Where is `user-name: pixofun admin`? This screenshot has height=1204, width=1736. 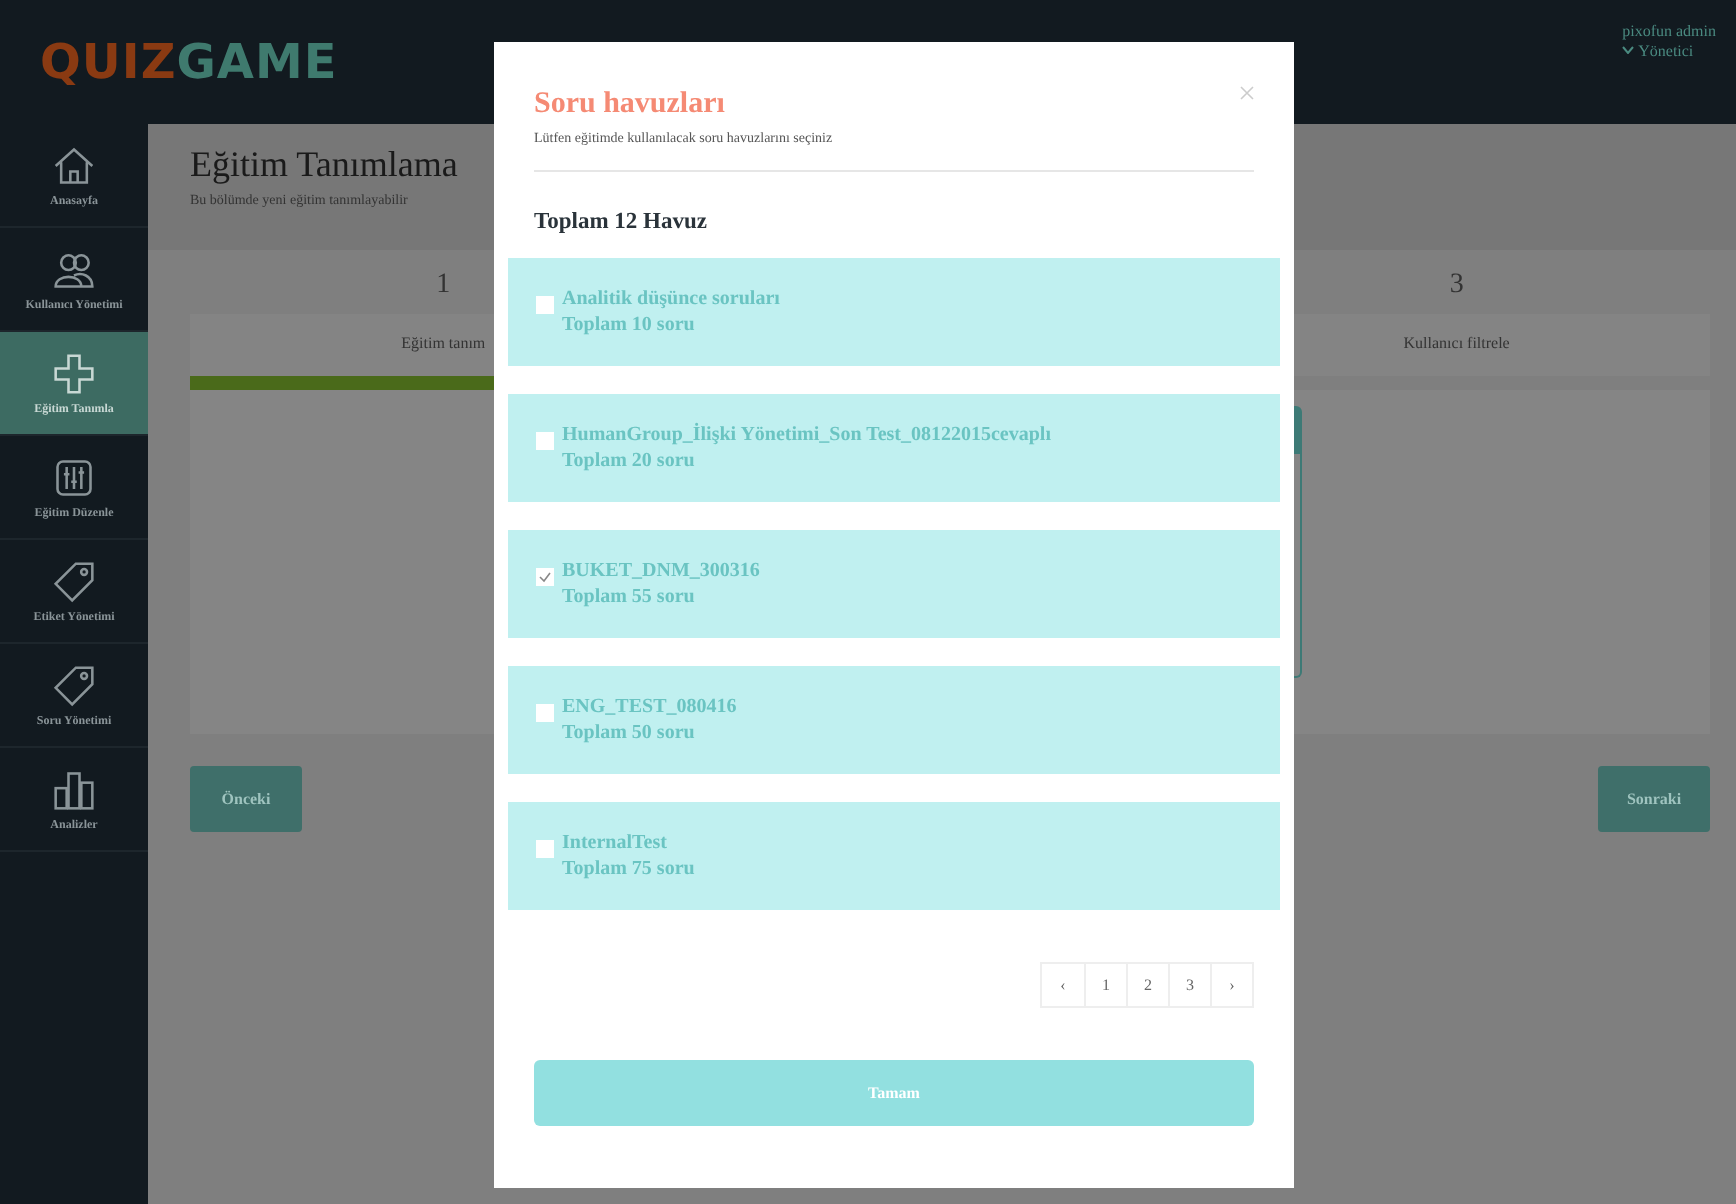
user-name: pixofun admin is located at coordinates (1669, 30).